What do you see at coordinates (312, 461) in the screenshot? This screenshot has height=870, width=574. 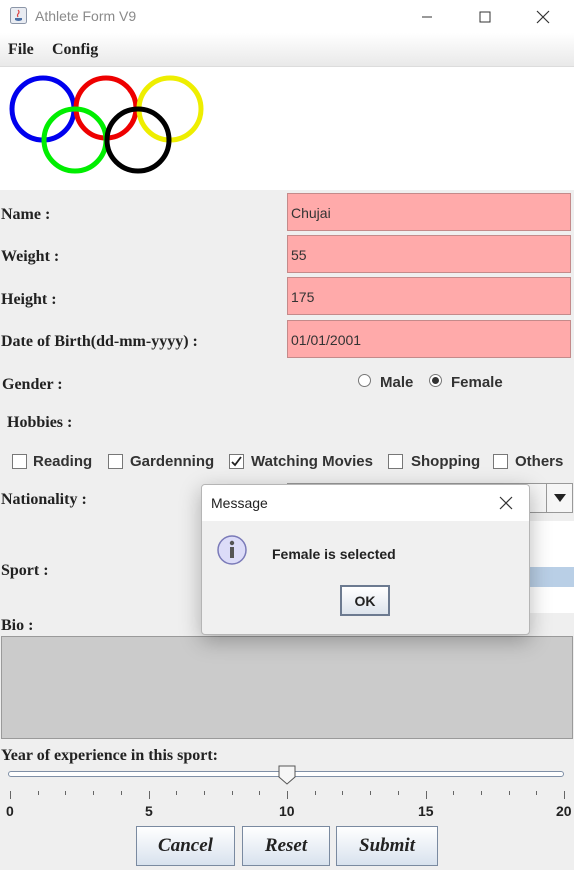 I see `watching-movies-label: Watching Movies` at bounding box center [312, 461].